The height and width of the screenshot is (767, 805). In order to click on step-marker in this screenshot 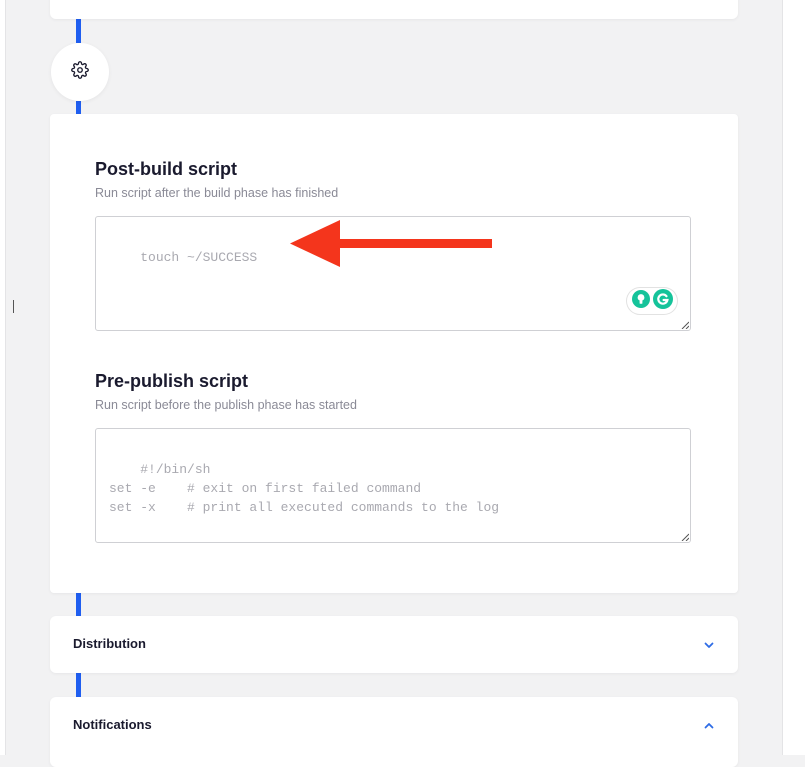, I will do `click(80, 72)`.